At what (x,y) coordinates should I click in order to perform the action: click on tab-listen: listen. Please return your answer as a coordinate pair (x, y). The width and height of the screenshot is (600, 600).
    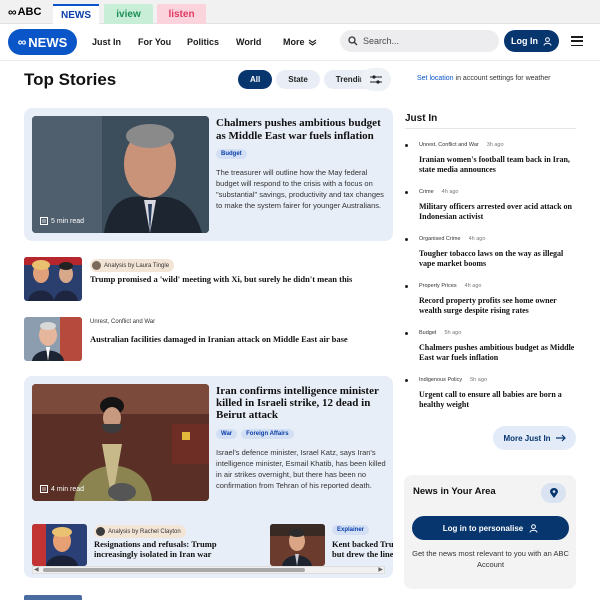
    Looking at the image, I should click on (181, 14).